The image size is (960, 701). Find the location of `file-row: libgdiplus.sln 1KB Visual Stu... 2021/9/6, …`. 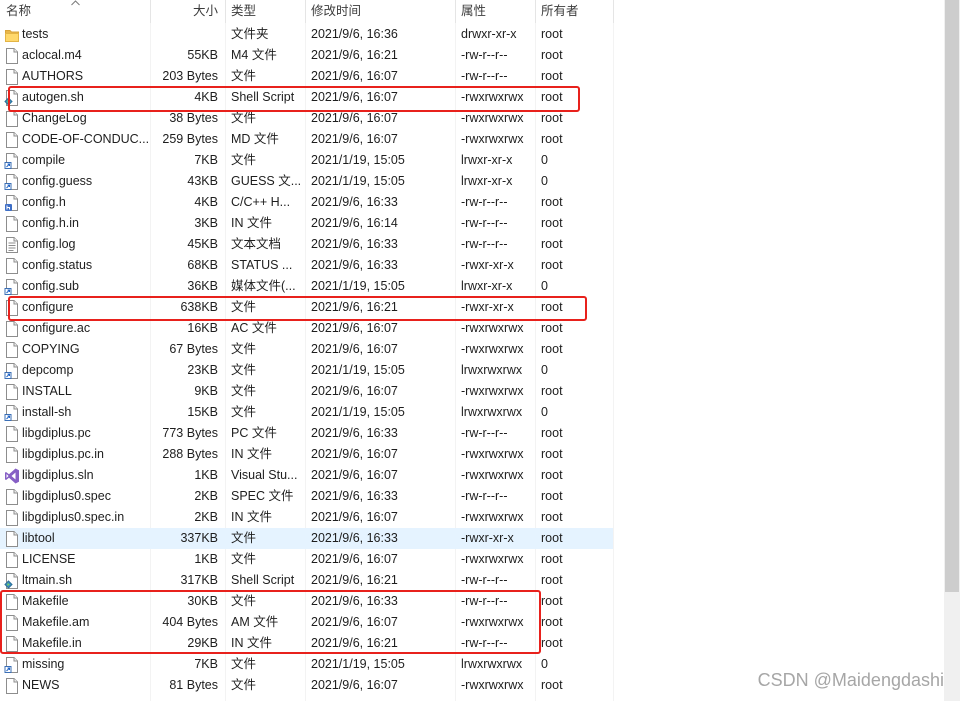

file-row: libgdiplus.sln 1KB Visual Stu... 2021/9/6, … is located at coordinates (306, 475).